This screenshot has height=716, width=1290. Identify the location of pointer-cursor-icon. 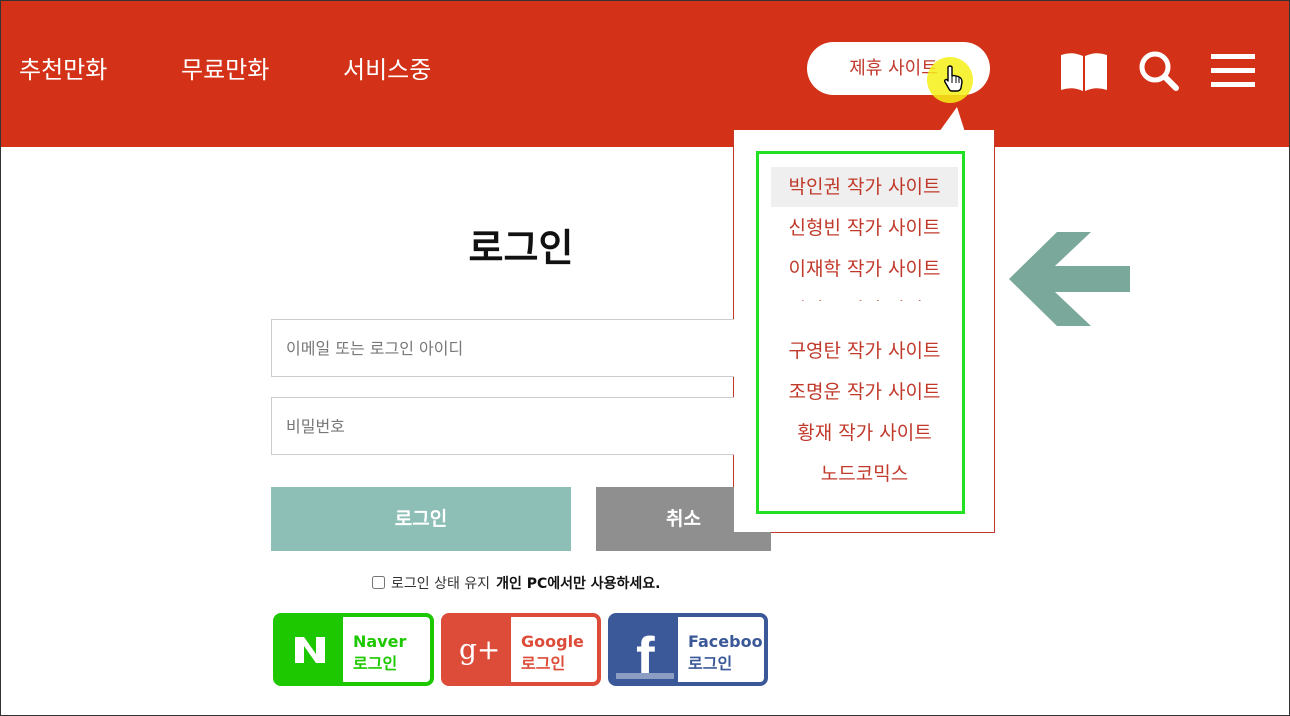
(953, 81).